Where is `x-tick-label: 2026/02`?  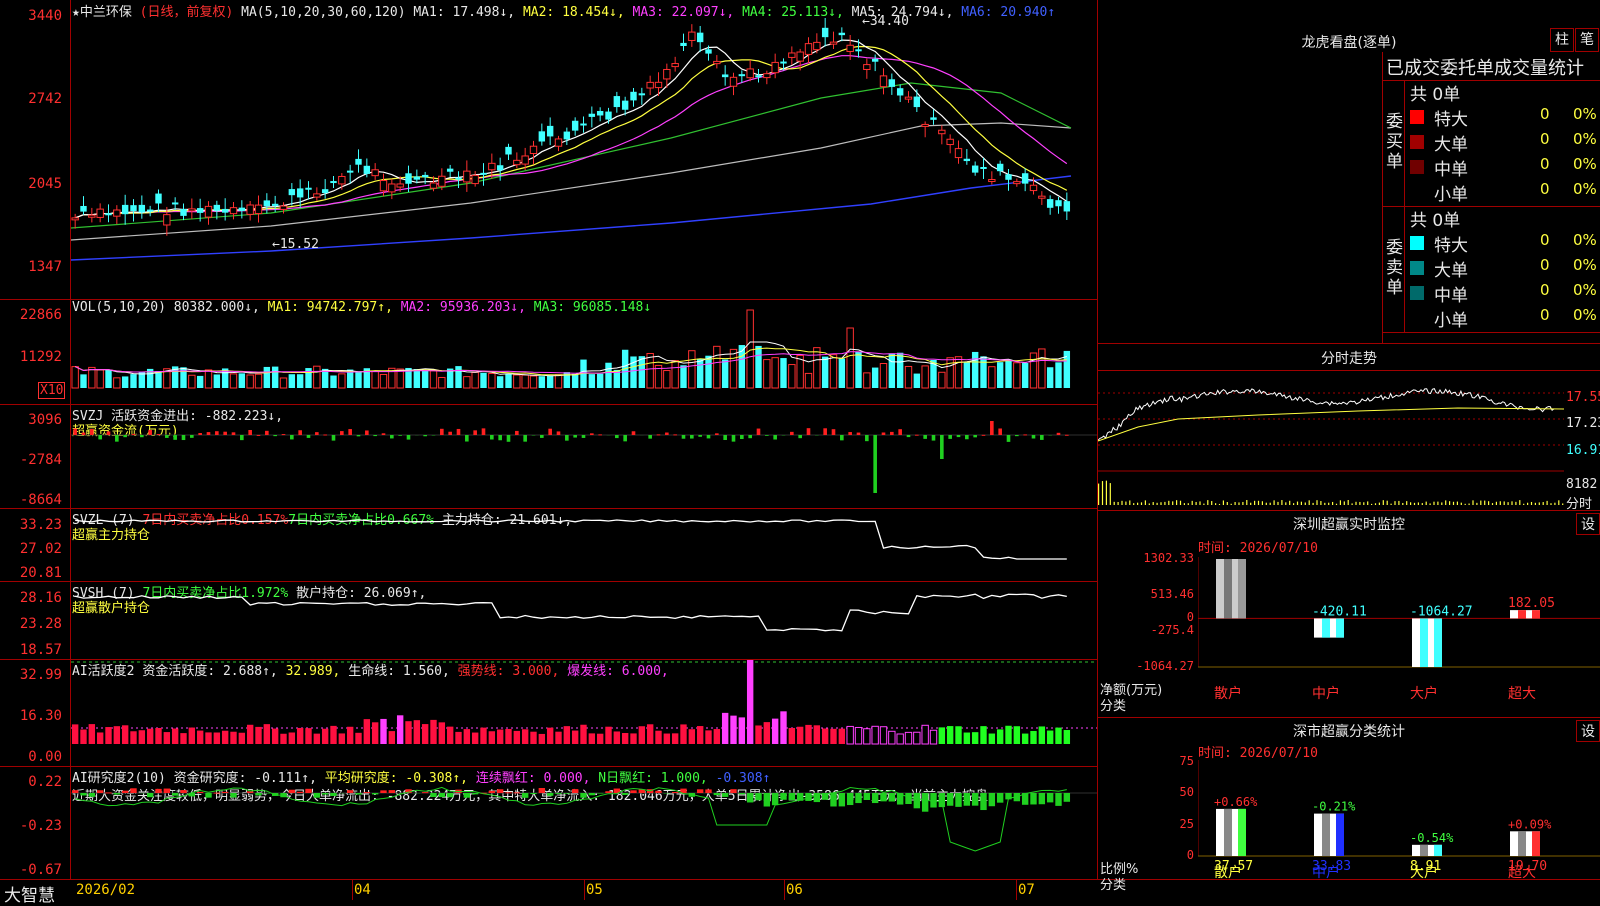 x-tick-label: 2026/02 is located at coordinates (105, 890).